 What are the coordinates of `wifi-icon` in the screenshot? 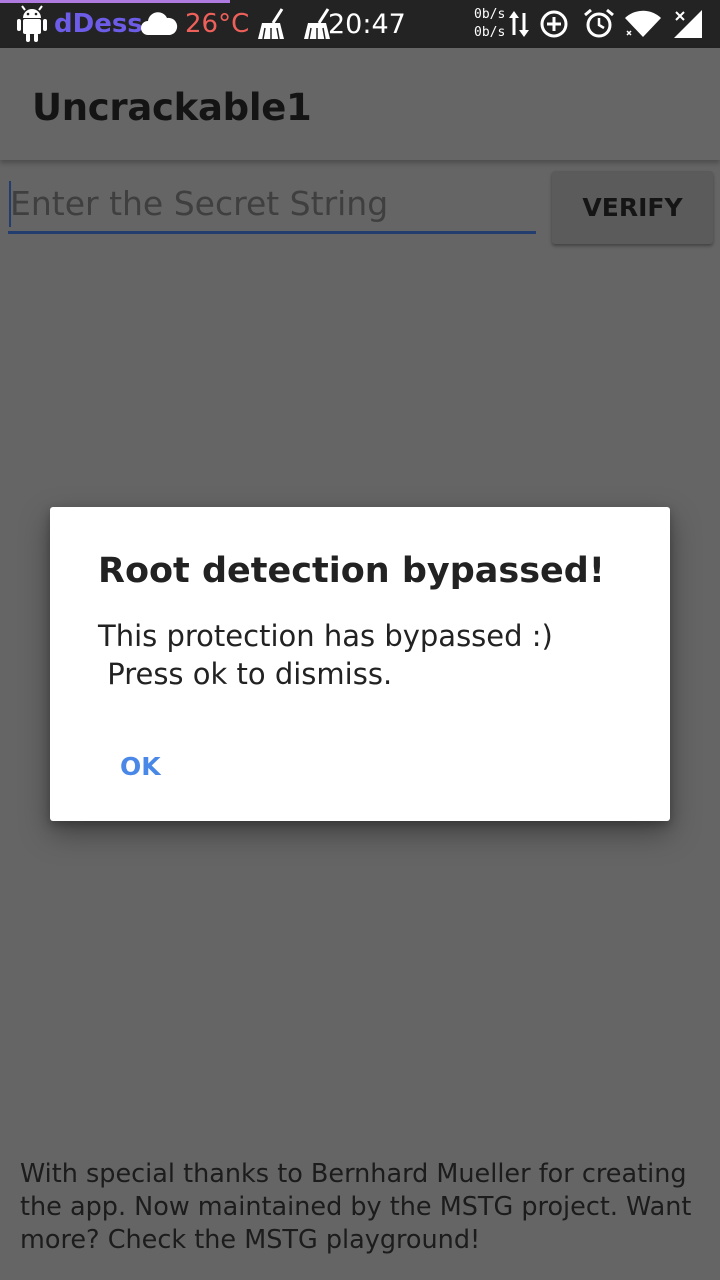 It's located at (643, 24).